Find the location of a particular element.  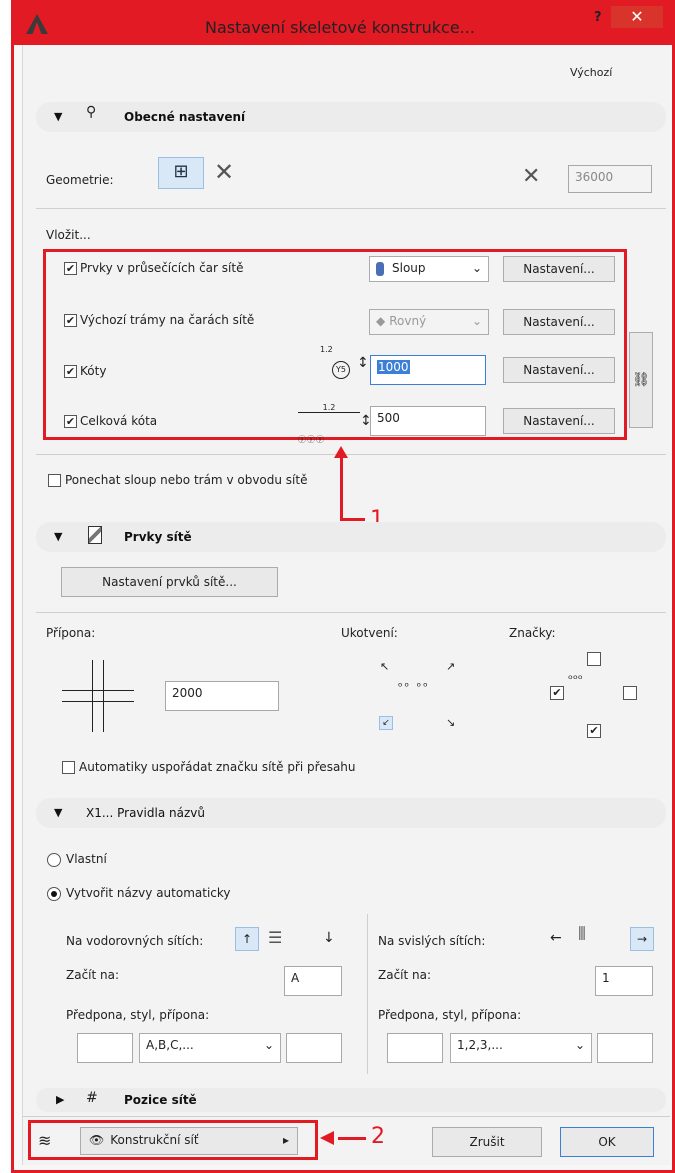

style-select-horizontal: A,B,C,... ⌄ is located at coordinates (210, 1048).